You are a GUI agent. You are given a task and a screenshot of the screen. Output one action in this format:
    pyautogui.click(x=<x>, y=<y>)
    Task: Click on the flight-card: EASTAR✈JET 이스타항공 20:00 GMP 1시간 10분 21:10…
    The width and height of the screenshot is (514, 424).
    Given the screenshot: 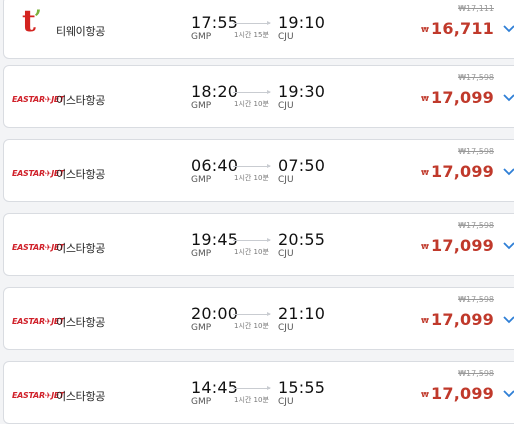 What is the action you would take?
    pyautogui.click(x=258, y=318)
    